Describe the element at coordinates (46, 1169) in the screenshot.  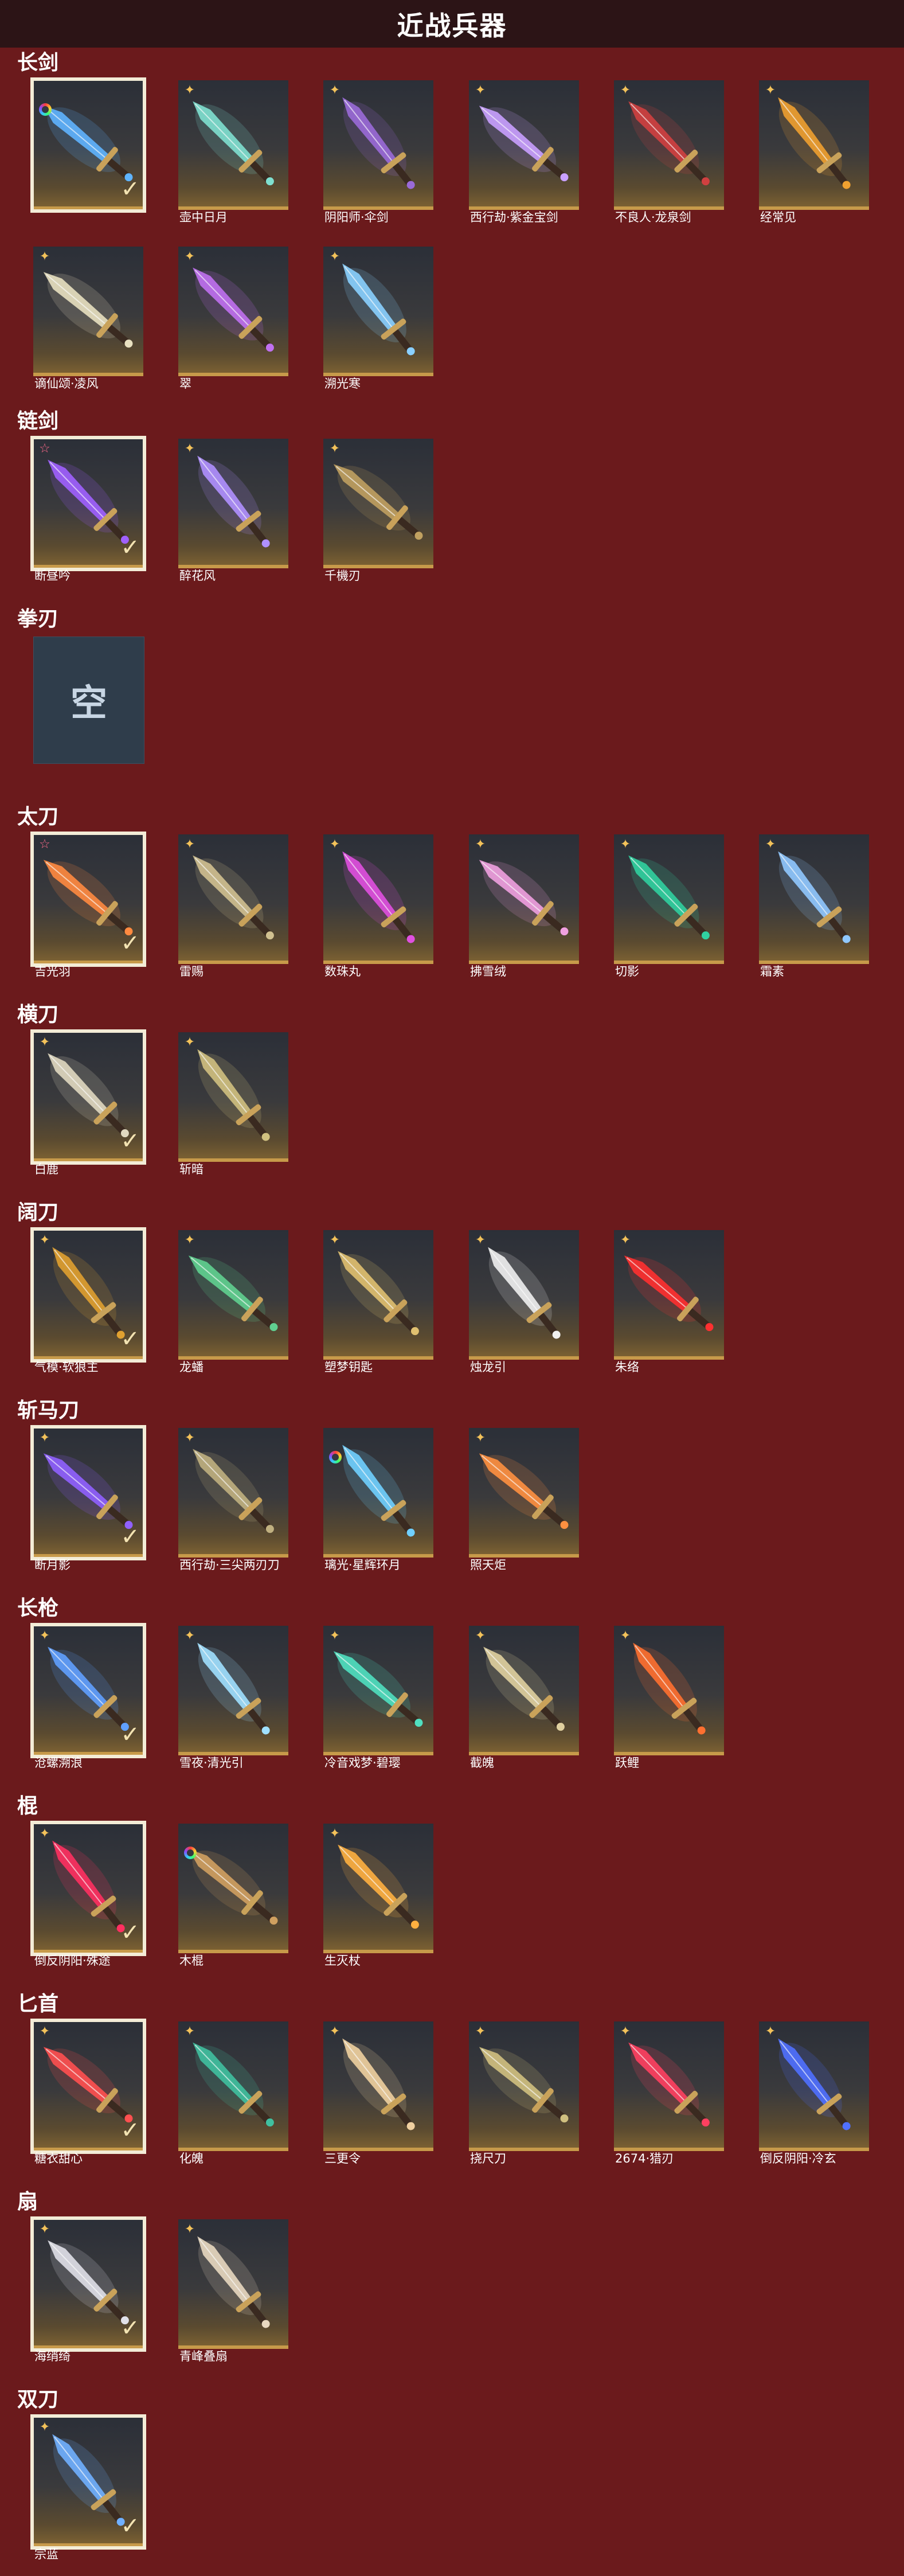
I see `weapon-name: 白鹿` at that location.